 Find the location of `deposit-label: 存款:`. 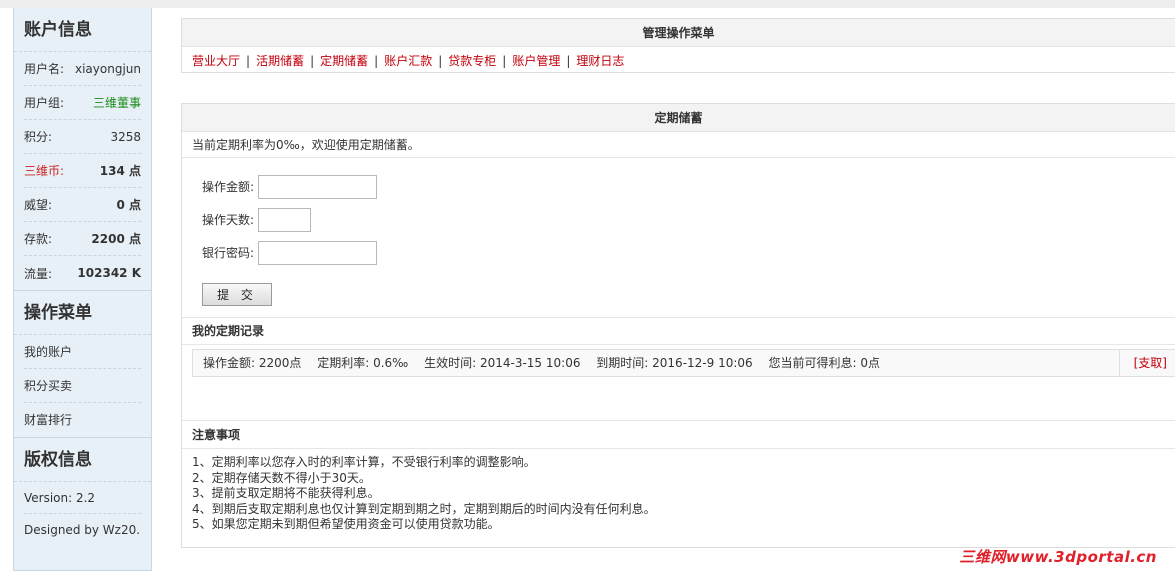

deposit-label: 存款: is located at coordinates (38, 239).